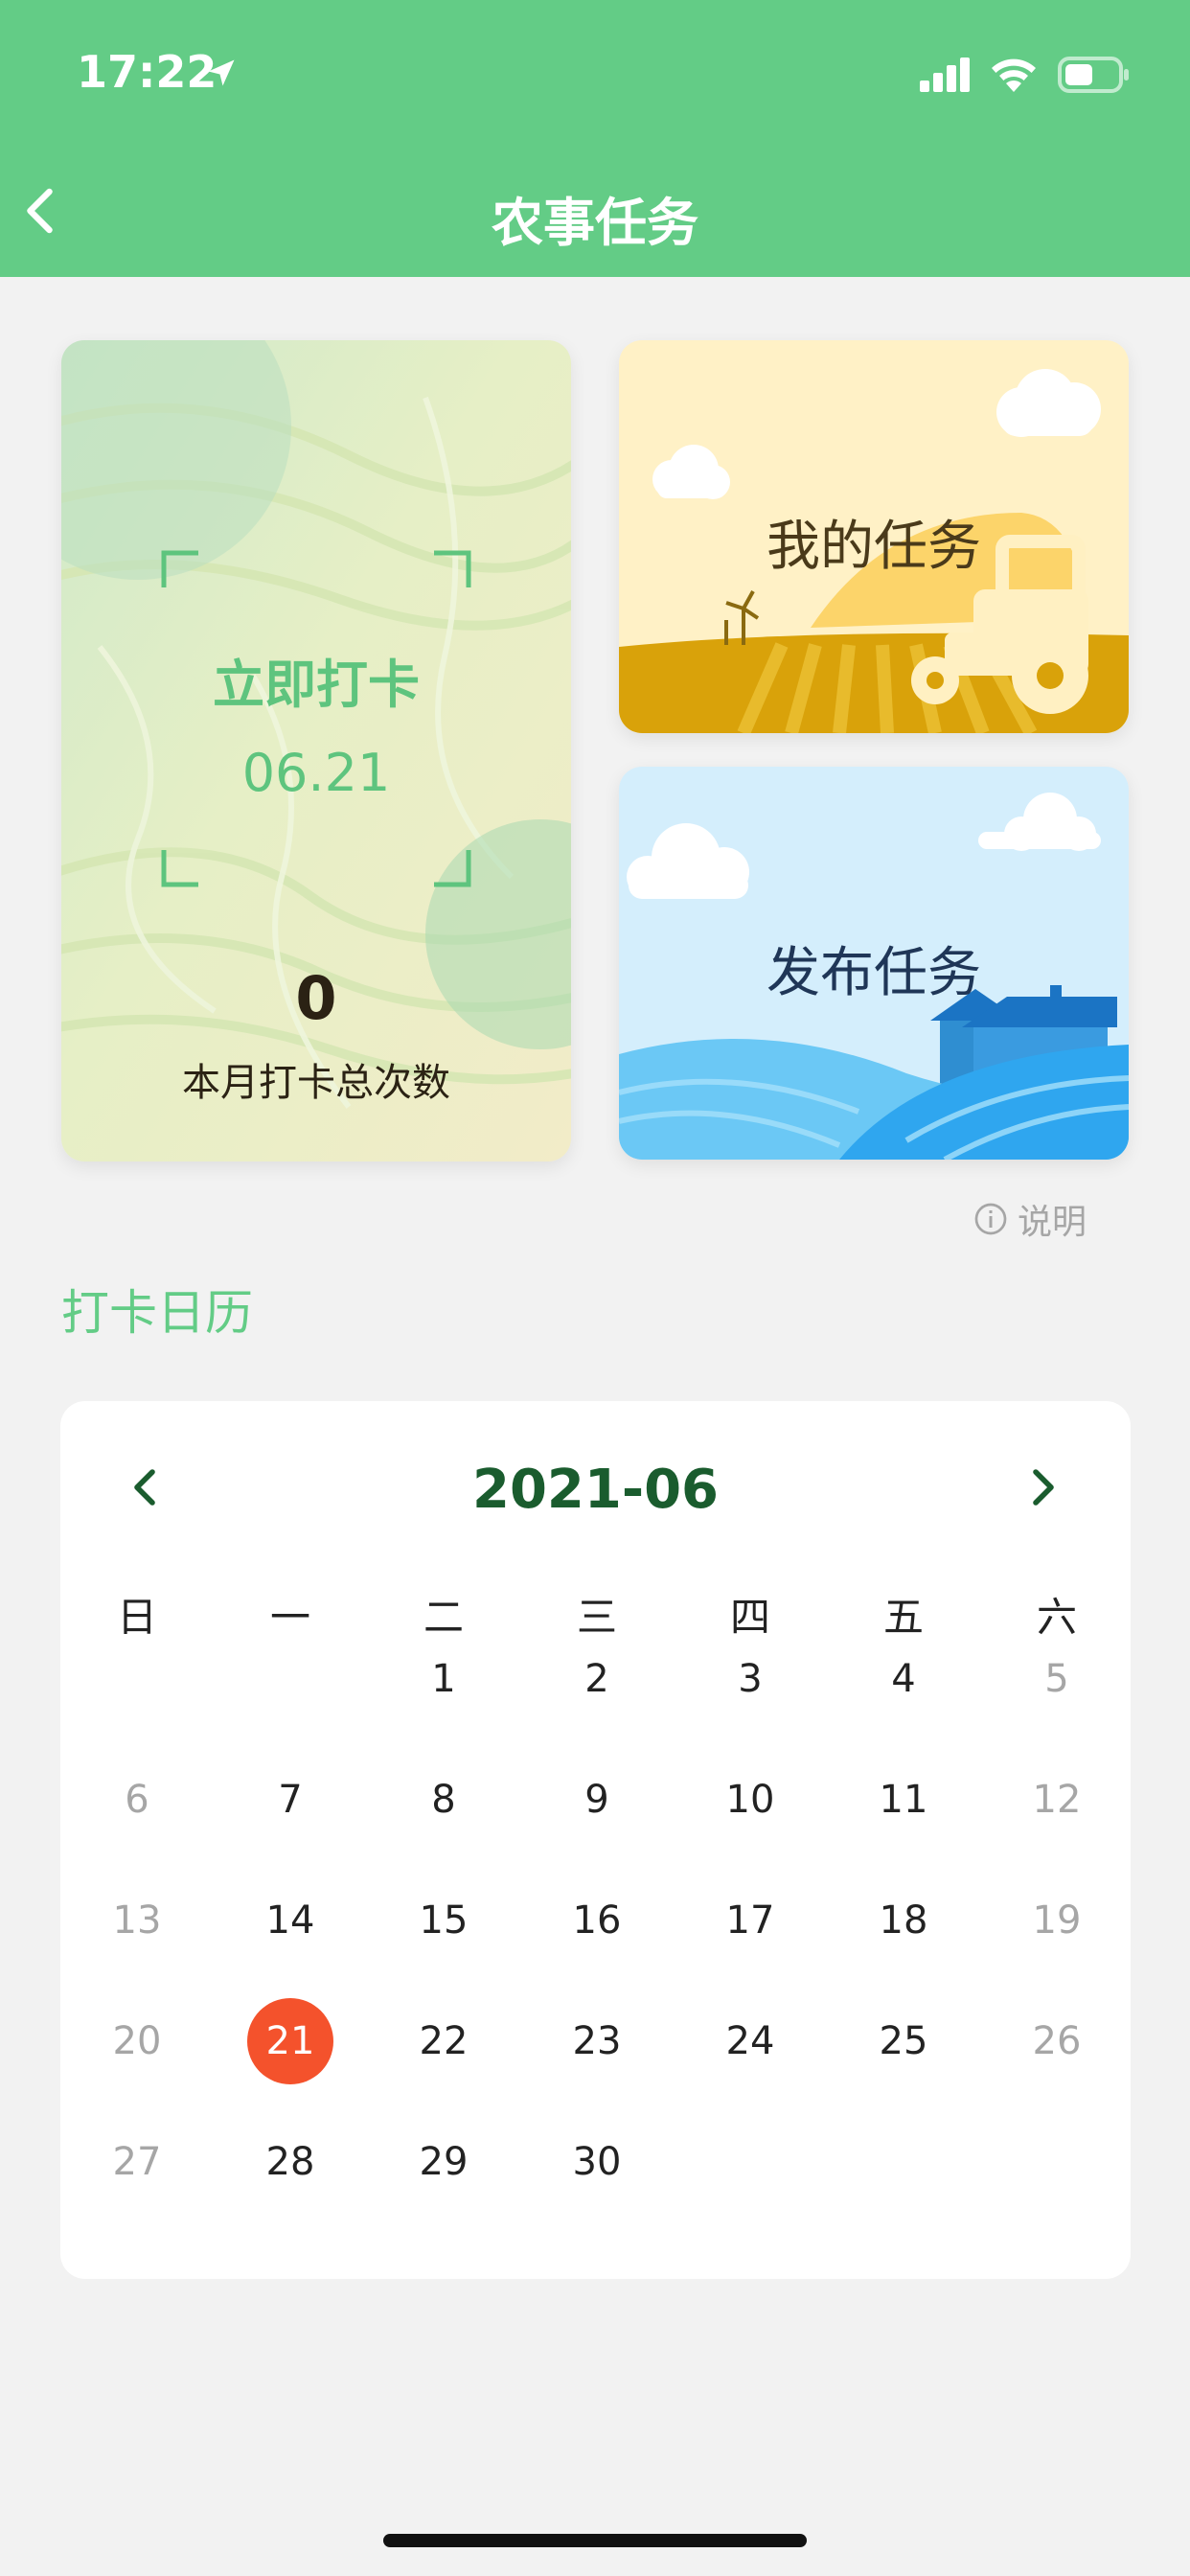 The width and height of the screenshot is (1190, 2576). Describe the element at coordinates (749, 1617) in the screenshot. I see `weekday-label: 四` at that location.